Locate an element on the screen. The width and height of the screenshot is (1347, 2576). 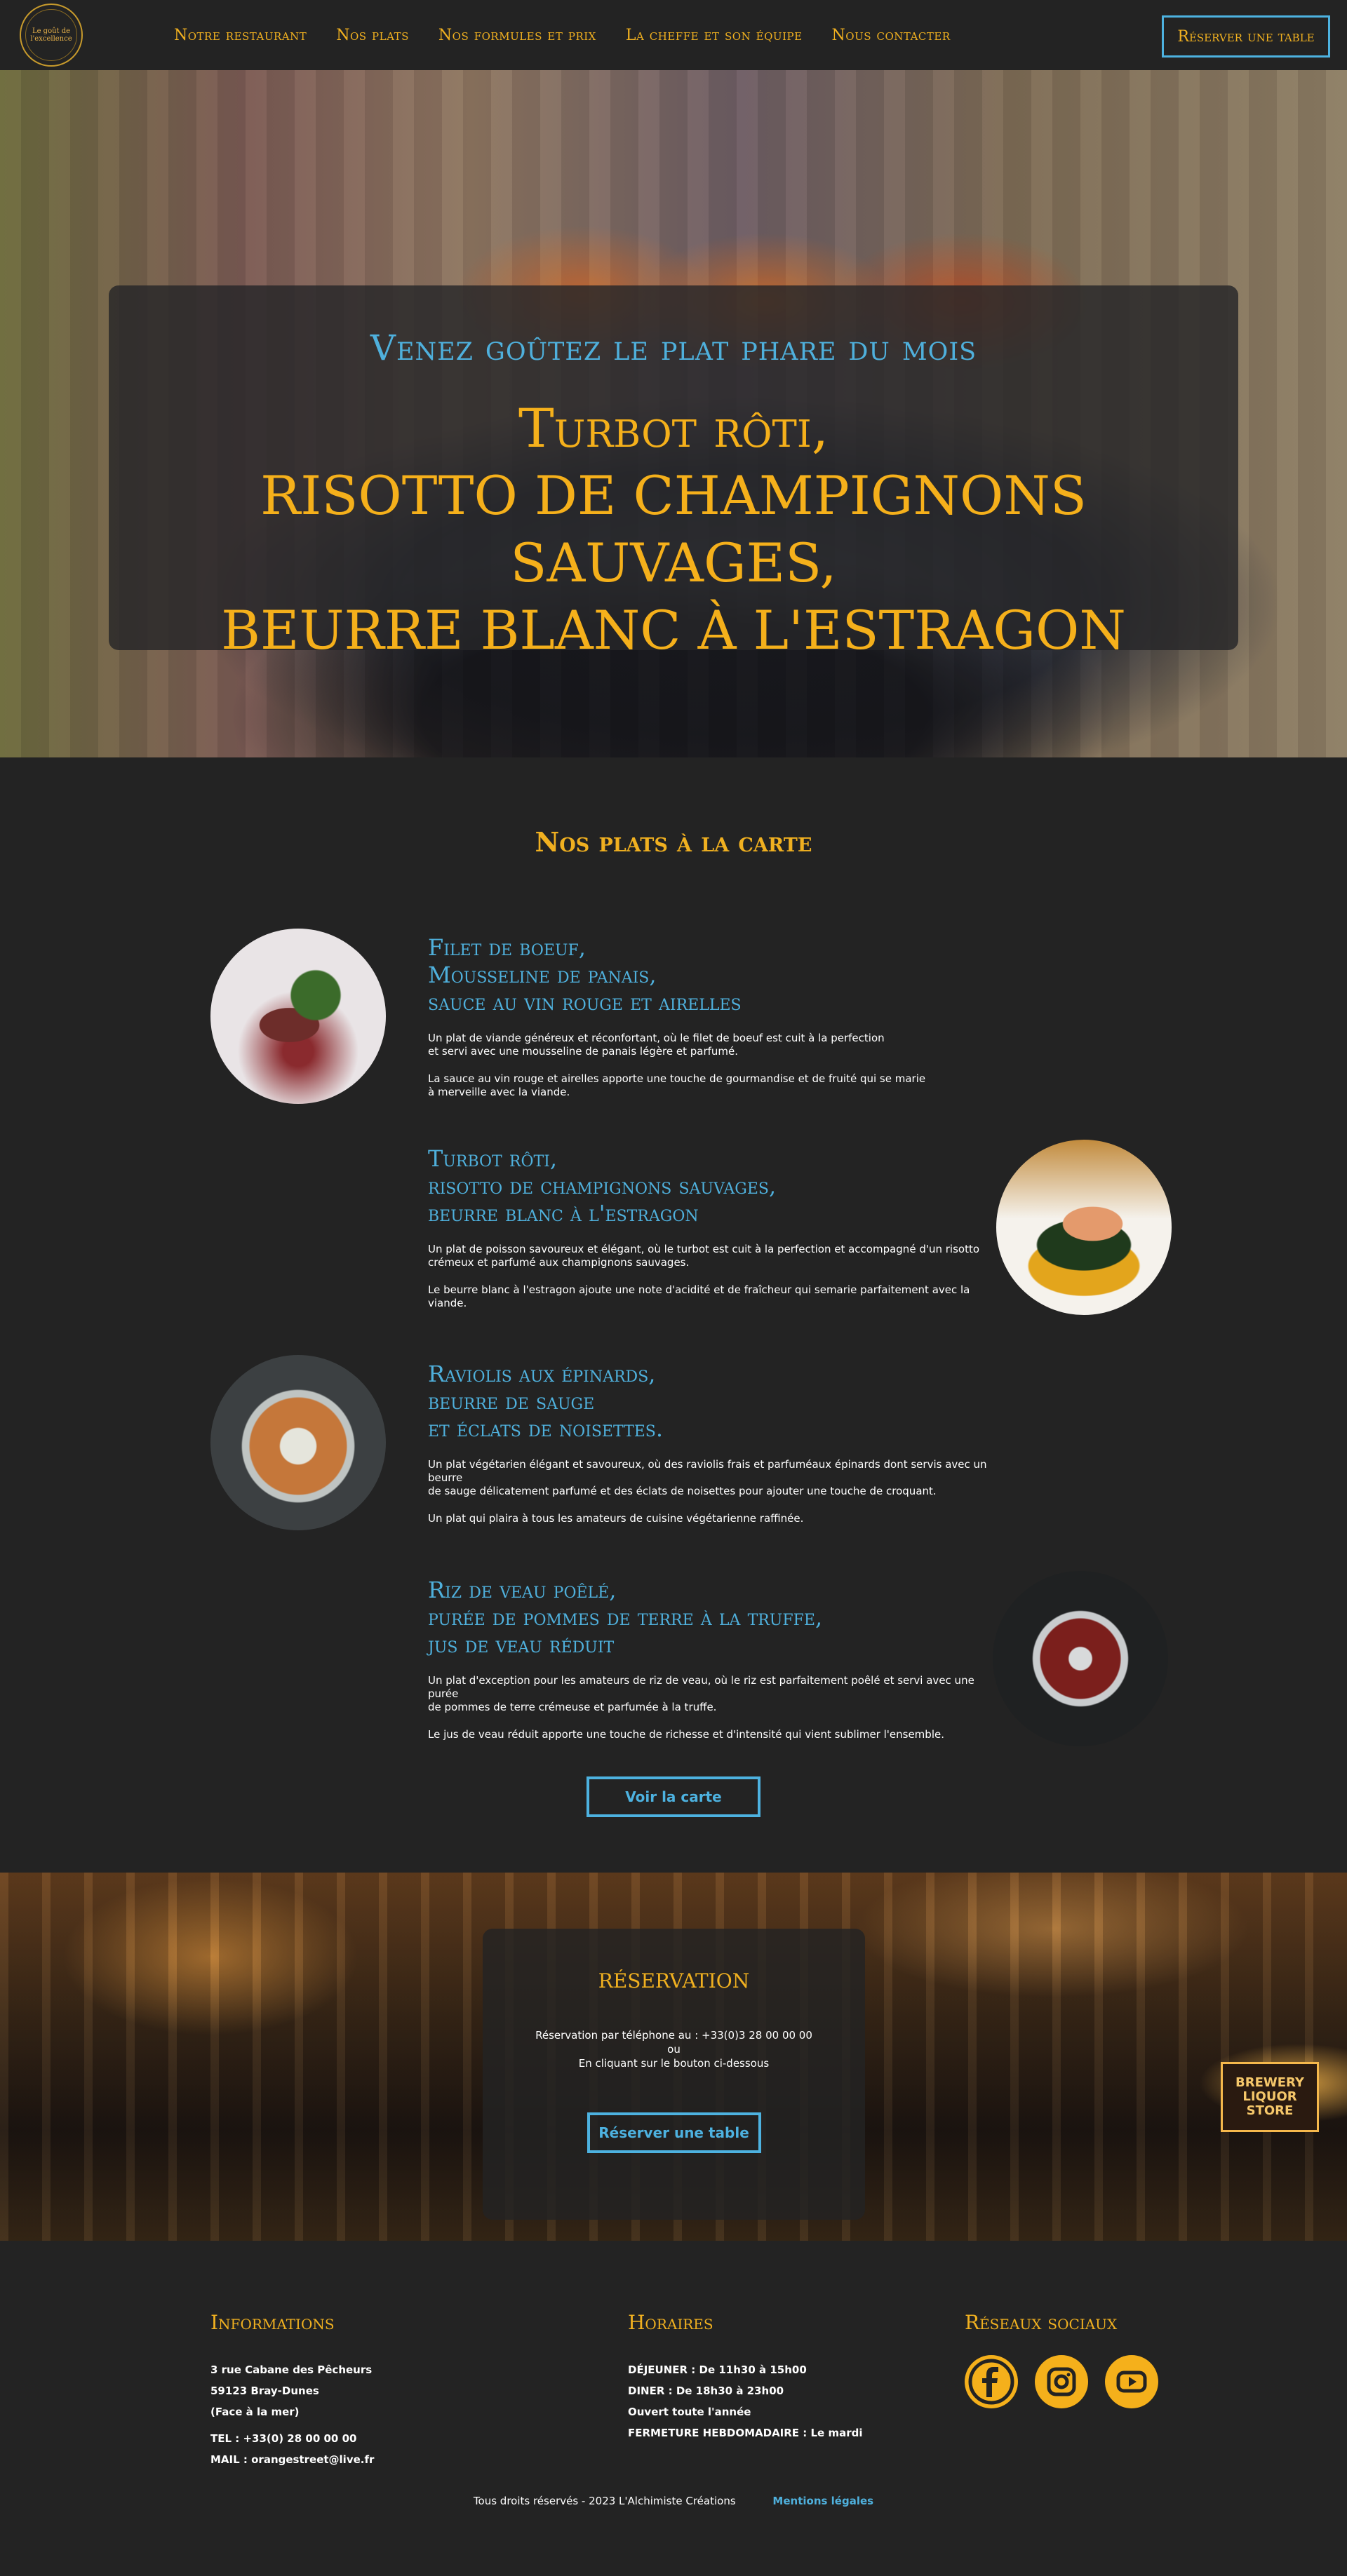
hero-title-line2: RISOTTO DE CHAMPIGNONS SAUVAGES, is located at coordinates (673, 529).